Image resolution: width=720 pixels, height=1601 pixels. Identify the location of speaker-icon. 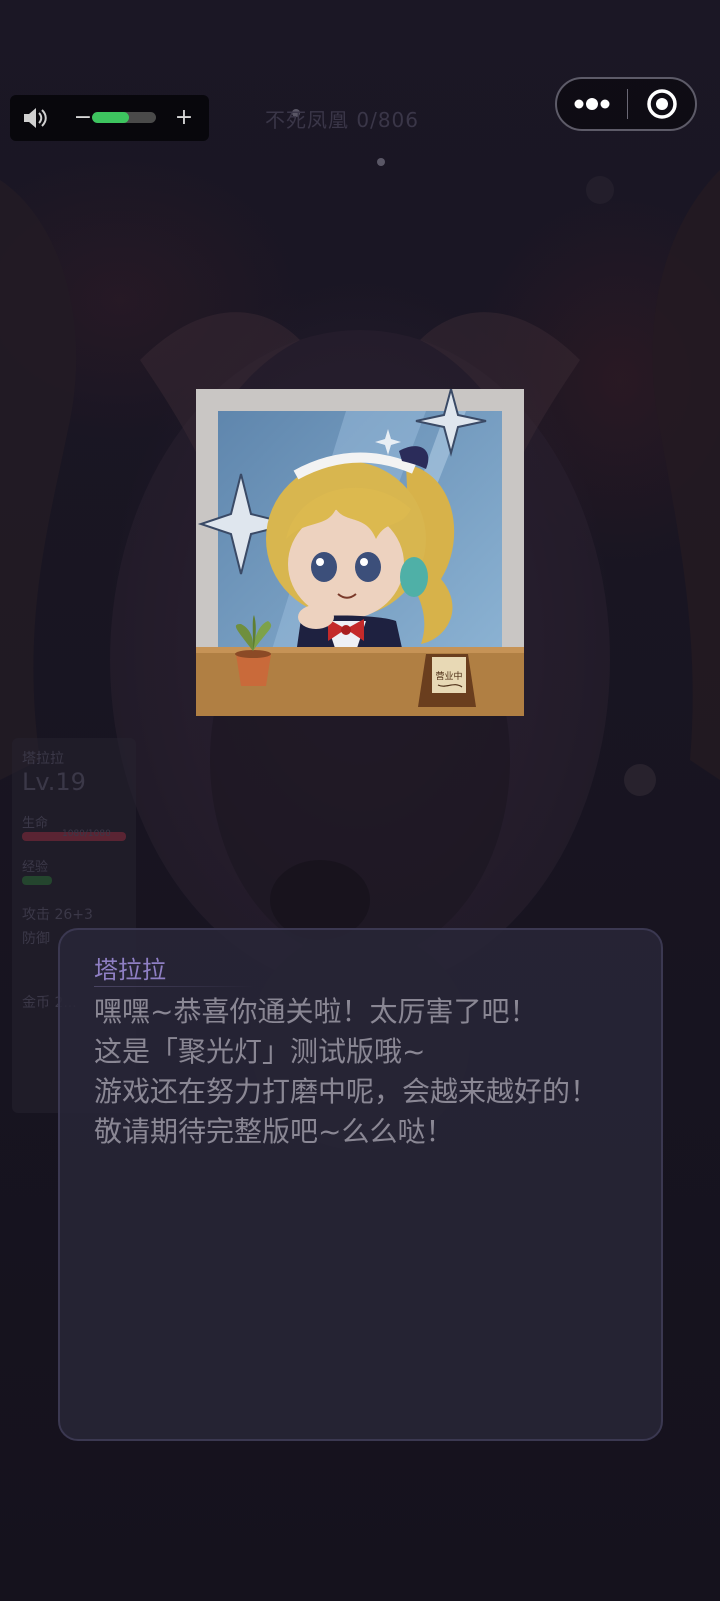
(35, 118).